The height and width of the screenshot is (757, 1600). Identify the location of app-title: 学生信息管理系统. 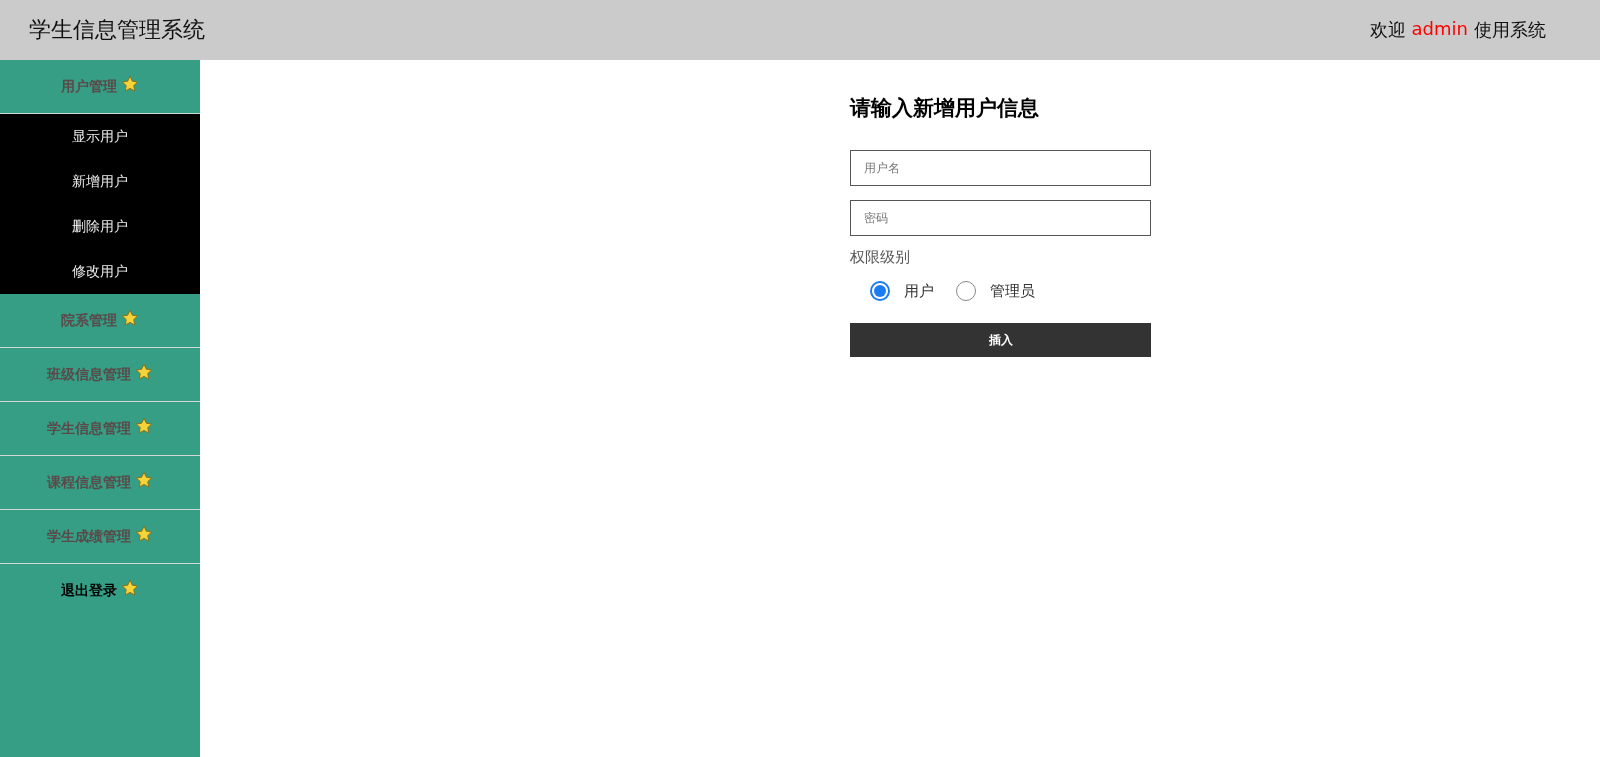
(117, 30).